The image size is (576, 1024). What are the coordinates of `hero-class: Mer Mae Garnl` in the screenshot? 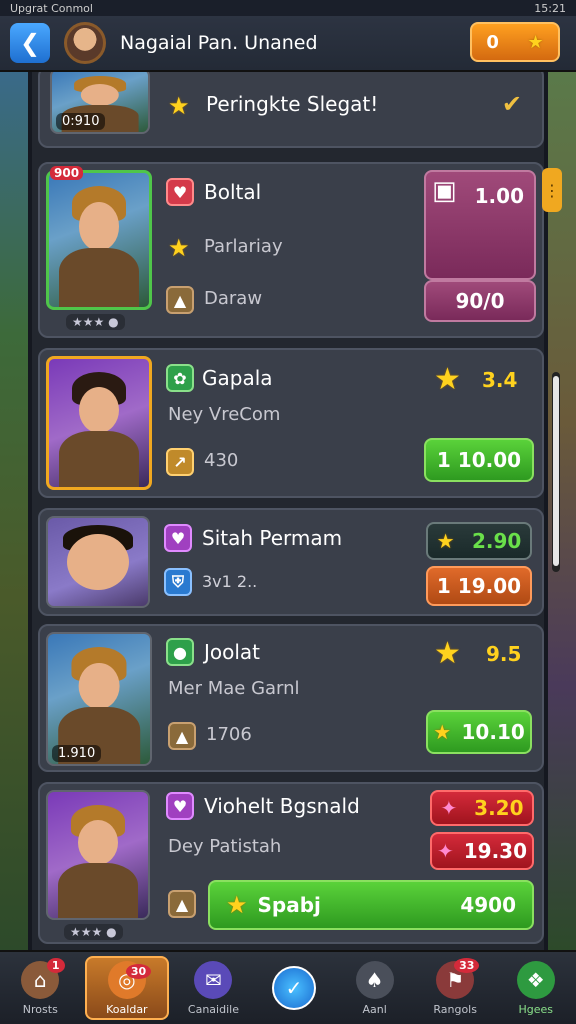 It's located at (234, 688).